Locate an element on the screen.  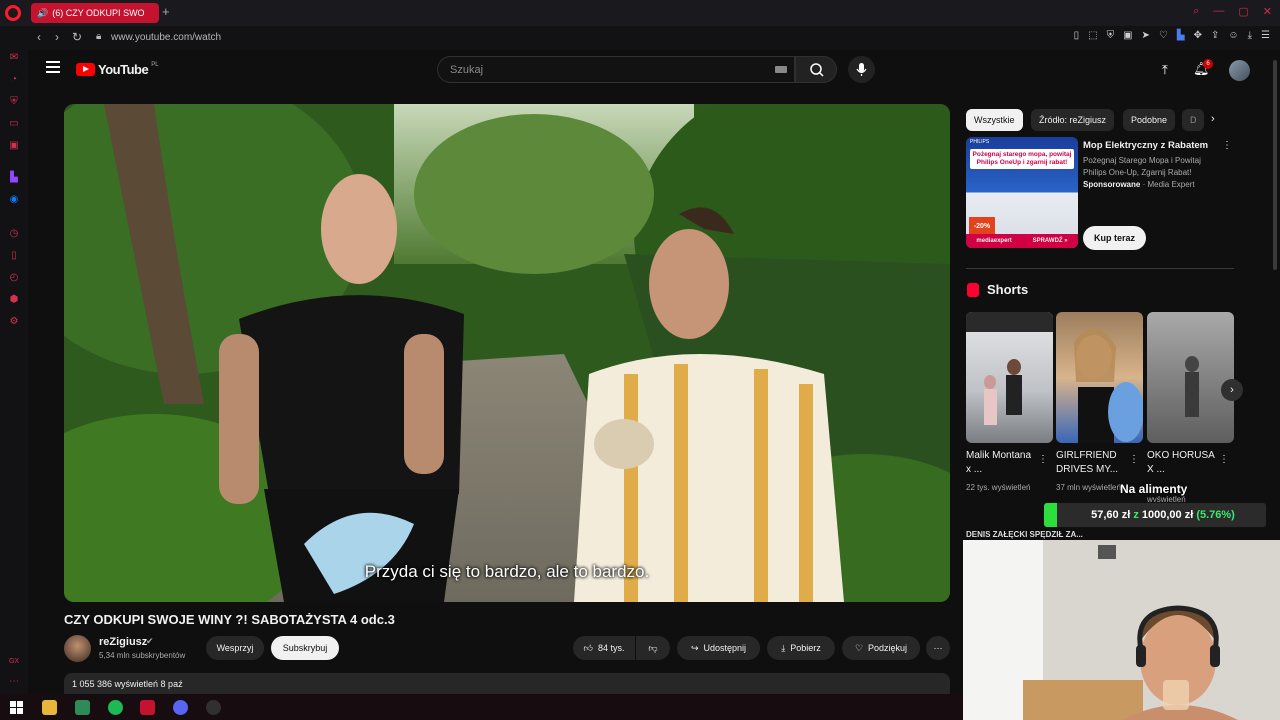
microphone-icon is located at coordinates (861, 69).